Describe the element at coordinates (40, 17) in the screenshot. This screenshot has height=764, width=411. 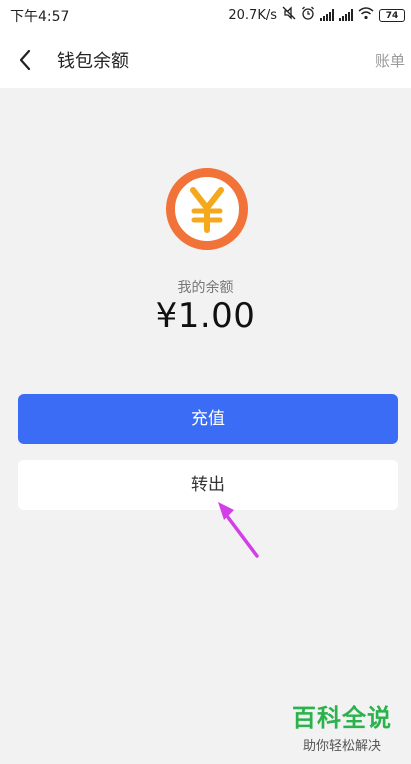
I see `status-time: 下午4:57` at that location.